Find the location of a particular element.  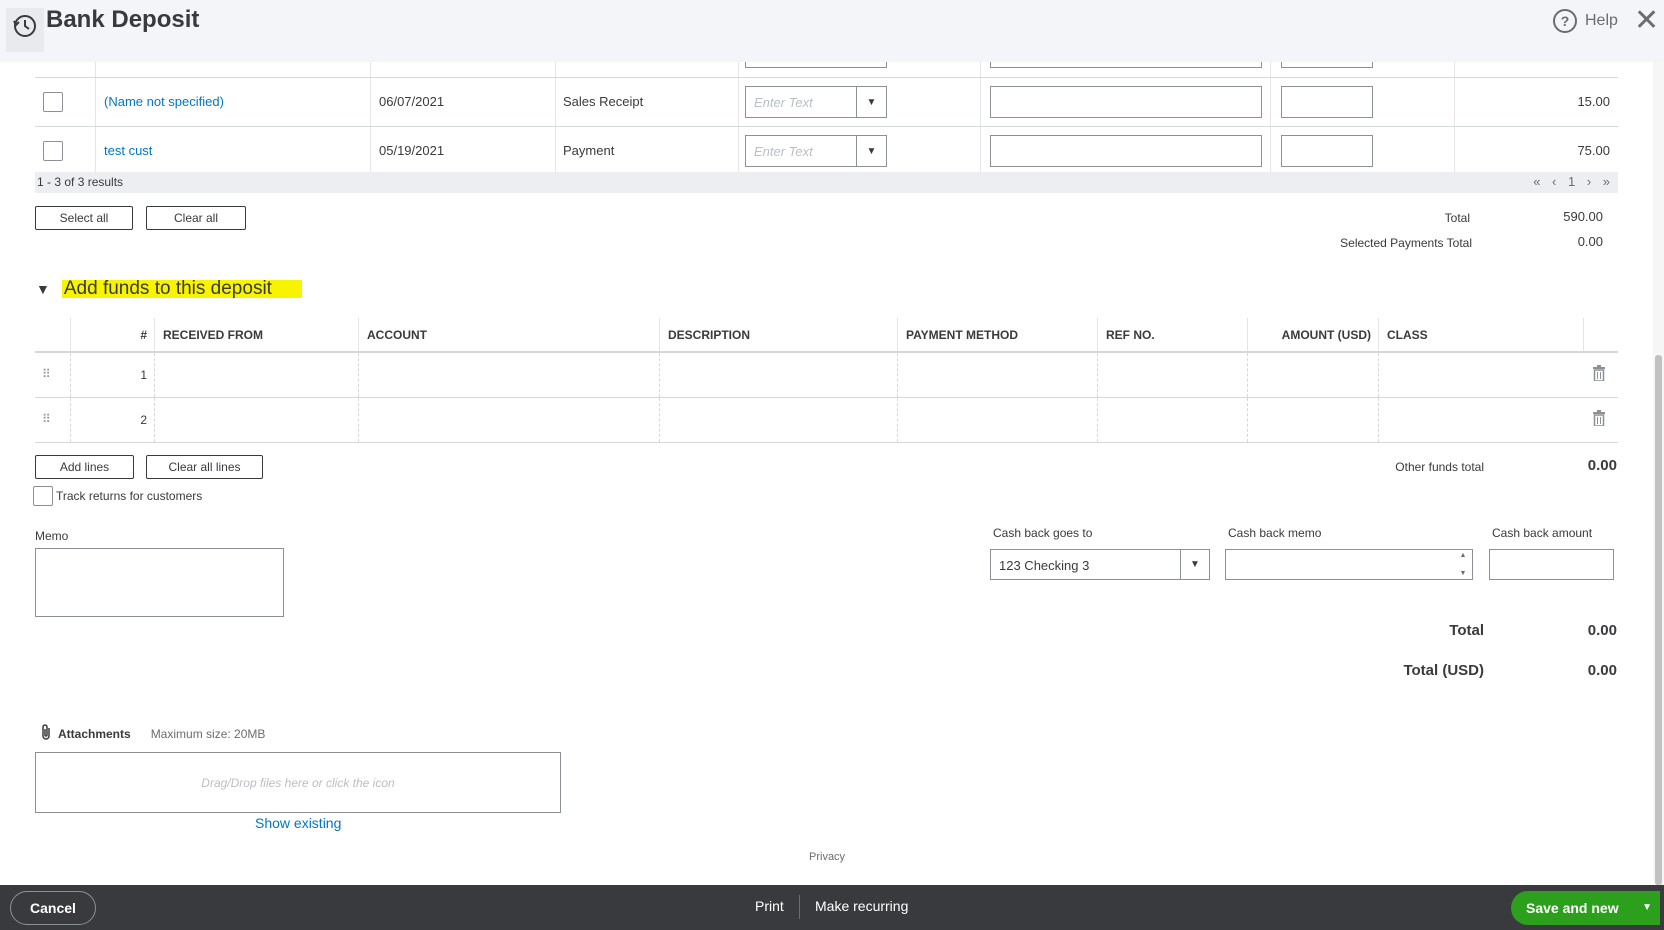

grand-total-value: 0.00 is located at coordinates (1602, 630).